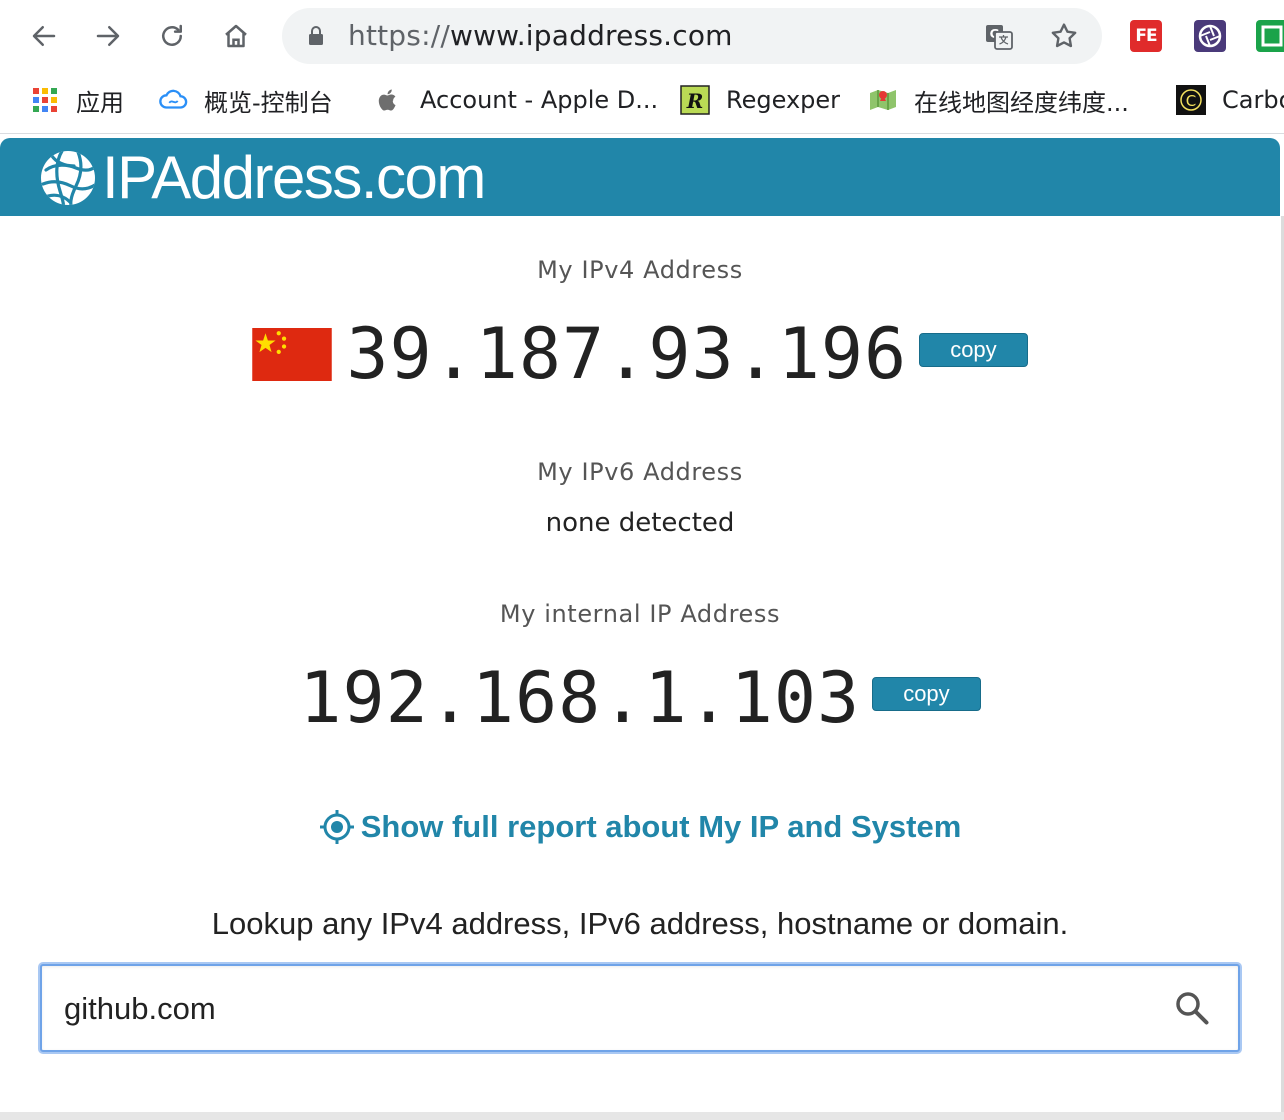 This screenshot has width=1284, height=1120. What do you see at coordinates (316, 35) in the screenshot?
I see `lock-icon` at bounding box center [316, 35].